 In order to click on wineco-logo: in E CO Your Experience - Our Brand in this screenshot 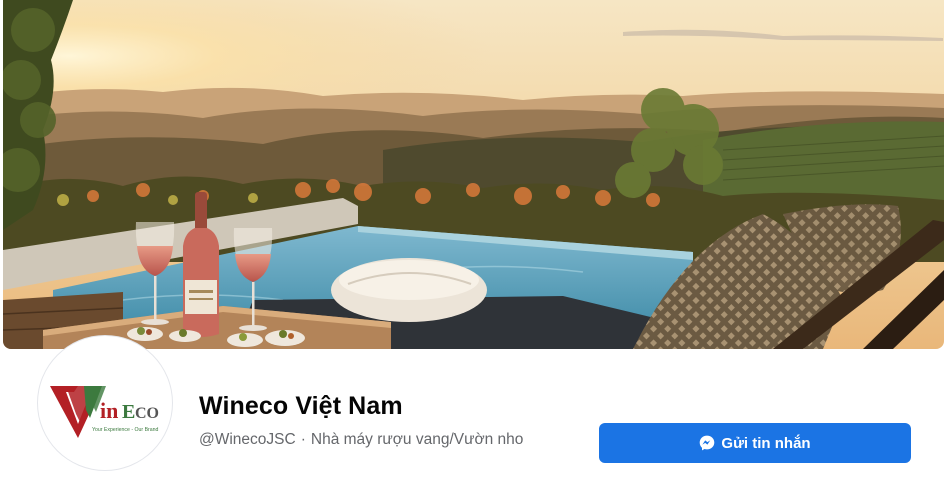, I will do `click(105, 403)`.